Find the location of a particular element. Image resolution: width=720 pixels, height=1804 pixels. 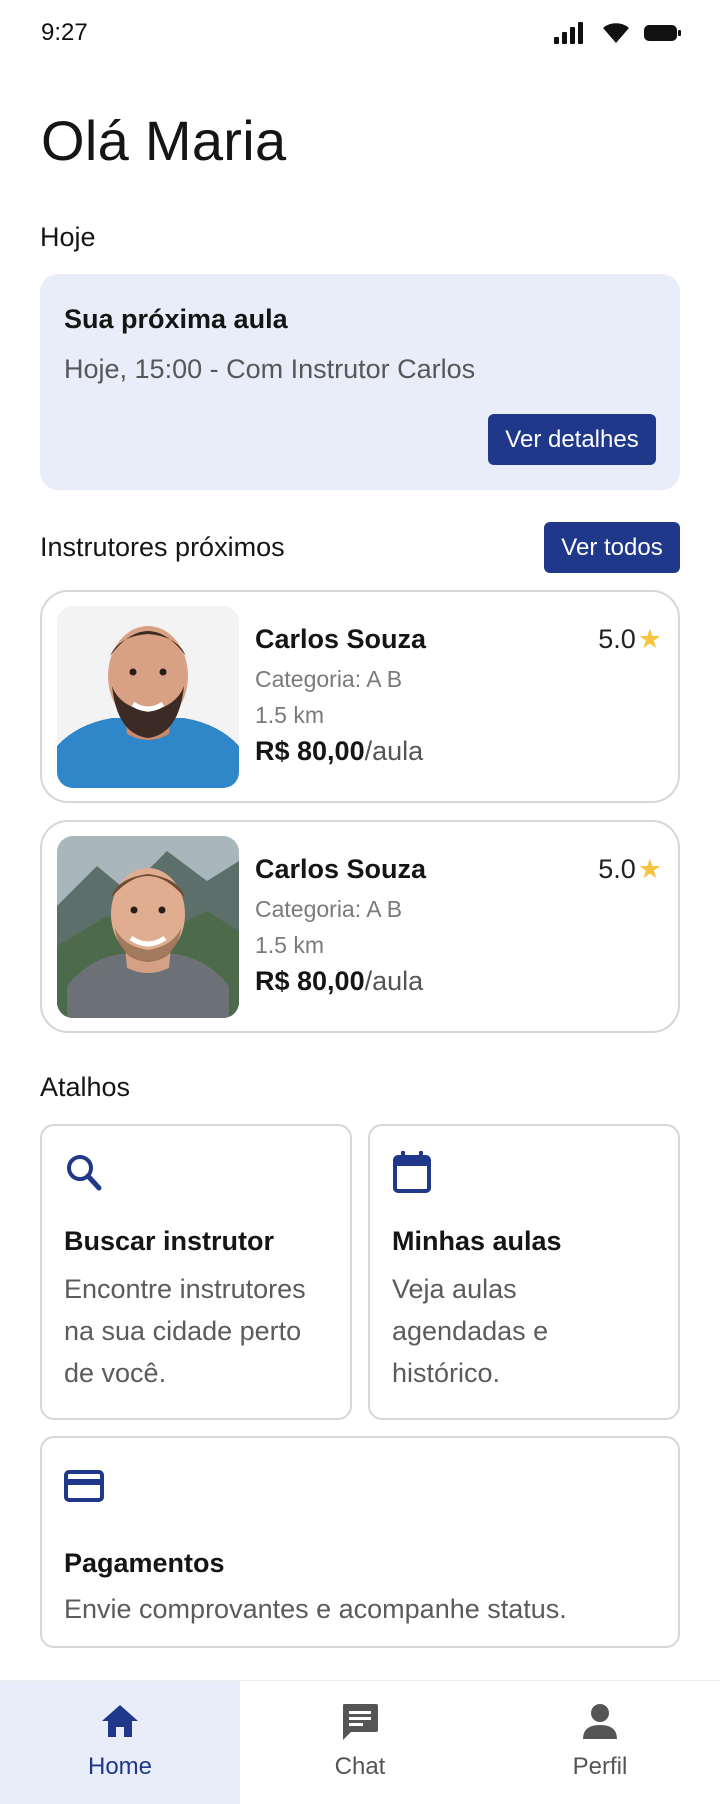

nav-item-chat: Chat is located at coordinates (360, 1742).